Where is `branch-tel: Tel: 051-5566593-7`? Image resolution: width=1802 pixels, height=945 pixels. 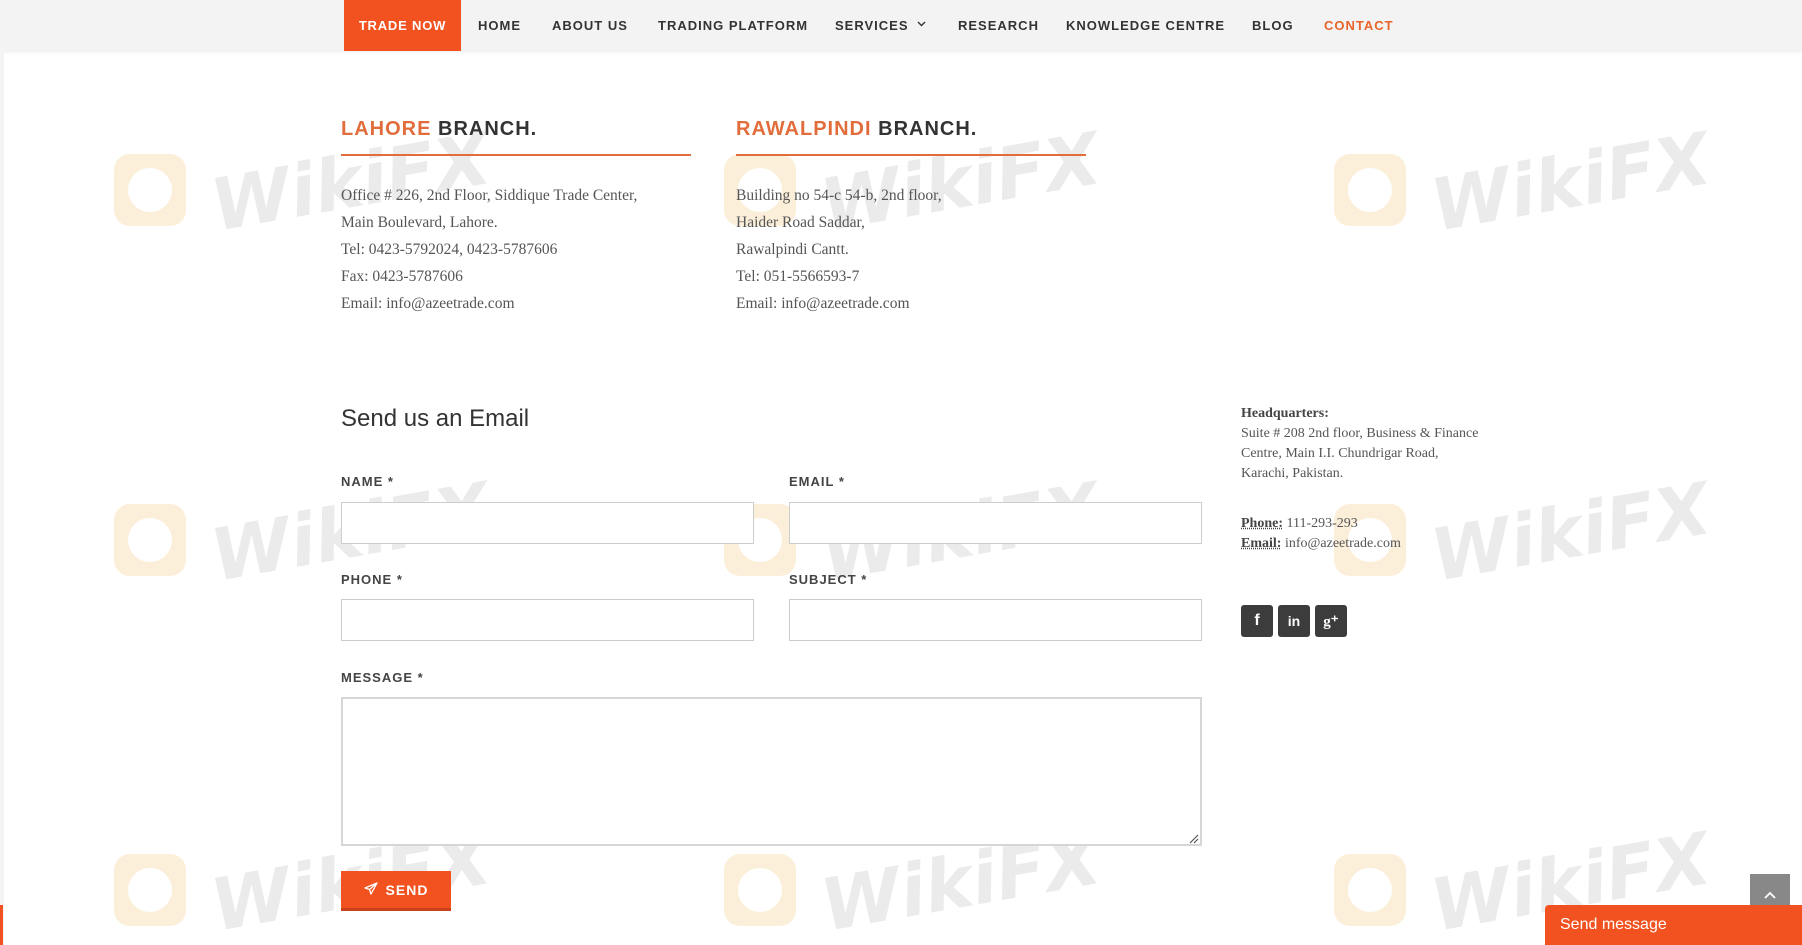 branch-tel: Tel: 051-5566593-7 is located at coordinates (798, 276).